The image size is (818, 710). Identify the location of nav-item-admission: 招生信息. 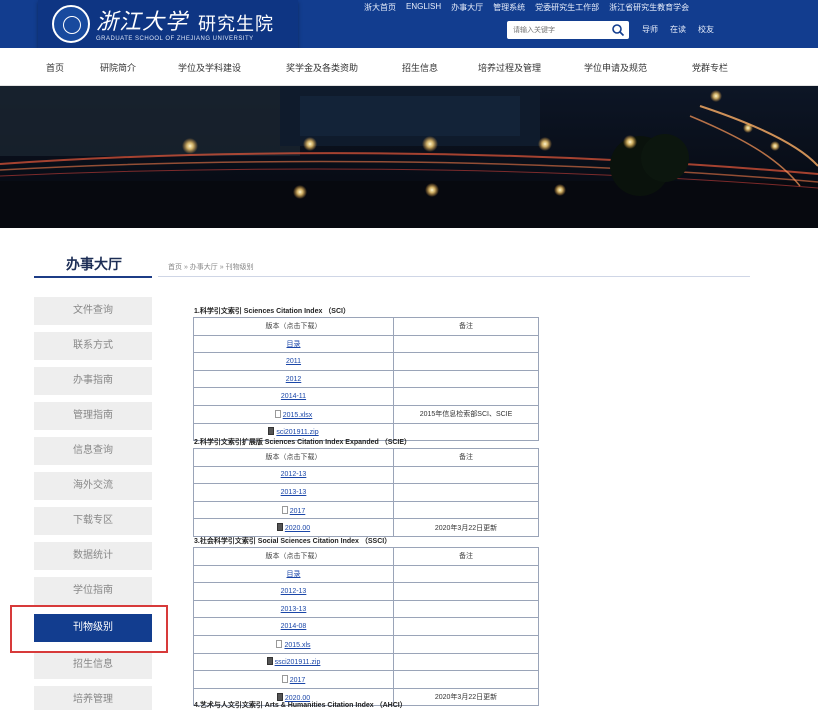
(420, 67).